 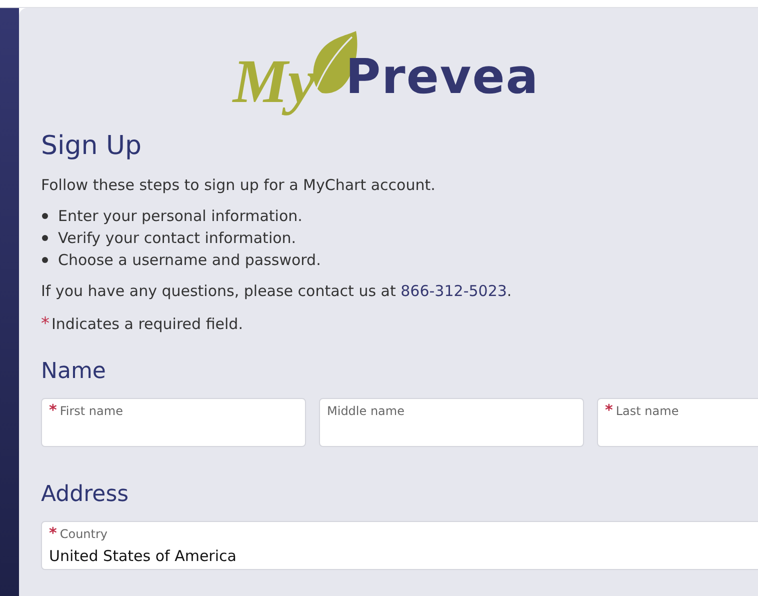 I want to click on logo: My Prevea, so click(x=386, y=76).